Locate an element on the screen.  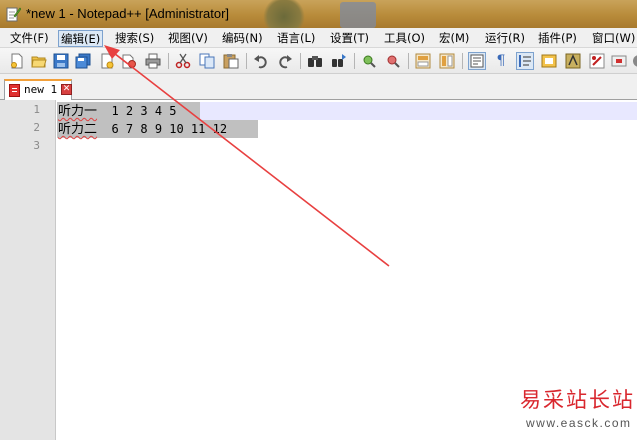
sync-vertical-icon is located at coordinates (423, 61).